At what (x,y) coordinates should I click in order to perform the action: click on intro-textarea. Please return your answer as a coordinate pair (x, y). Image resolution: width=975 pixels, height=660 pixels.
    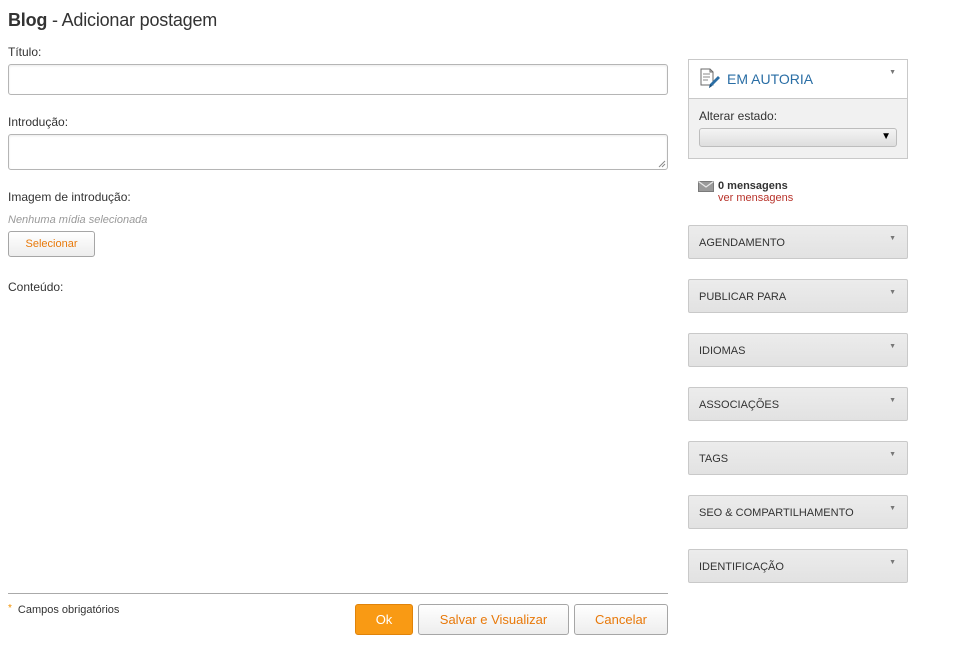
    Looking at the image, I should click on (338, 152).